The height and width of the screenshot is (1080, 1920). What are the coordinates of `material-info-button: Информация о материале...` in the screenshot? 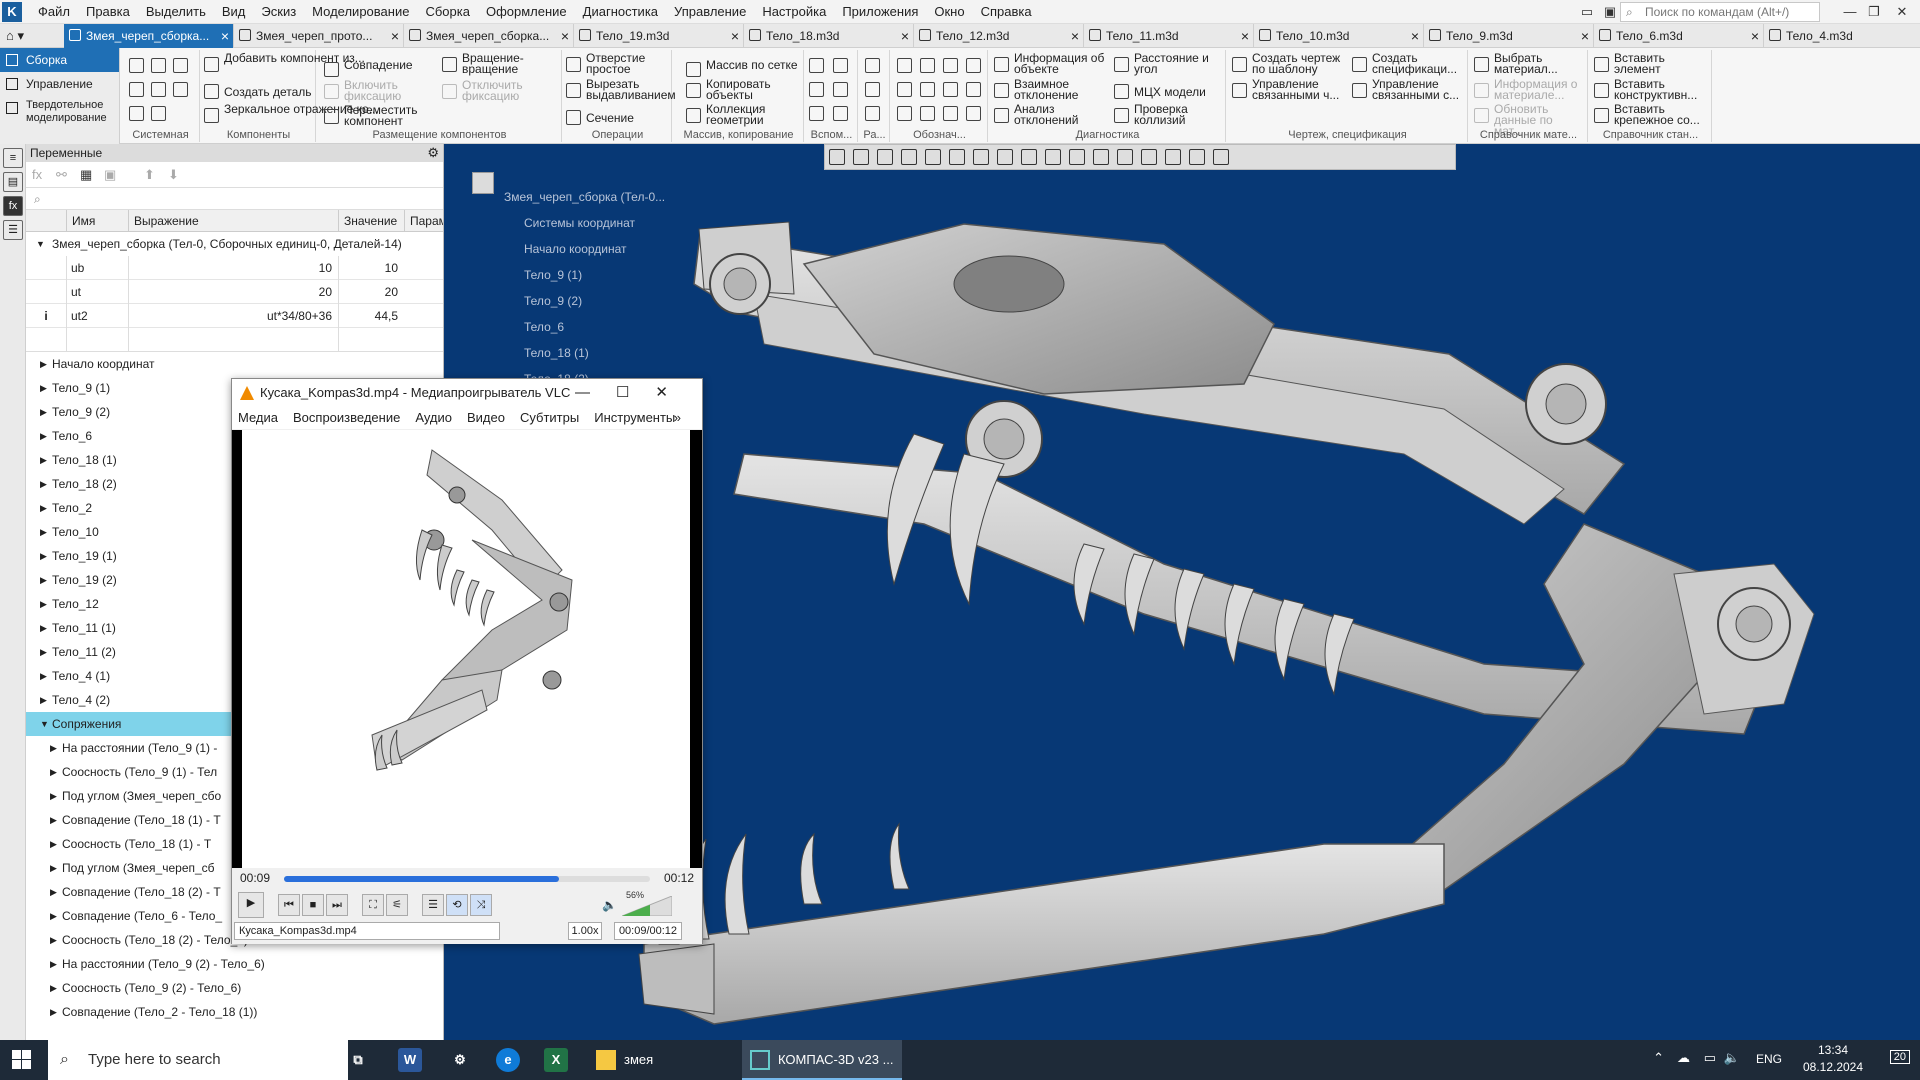 It's located at (1529, 90).